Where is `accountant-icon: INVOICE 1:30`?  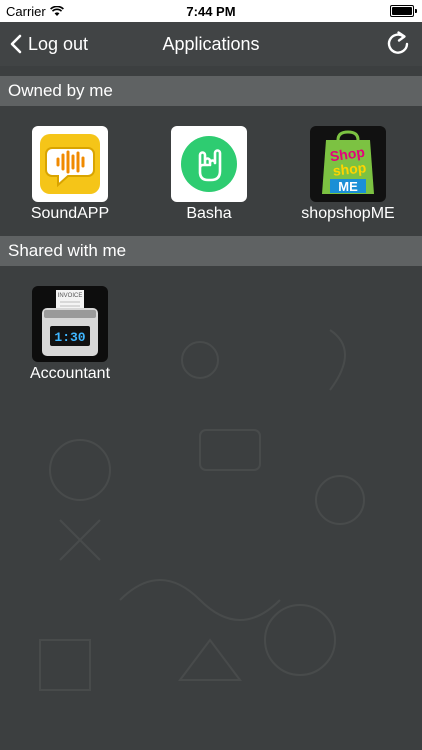
accountant-icon: INVOICE 1:30 is located at coordinates (70, 324).